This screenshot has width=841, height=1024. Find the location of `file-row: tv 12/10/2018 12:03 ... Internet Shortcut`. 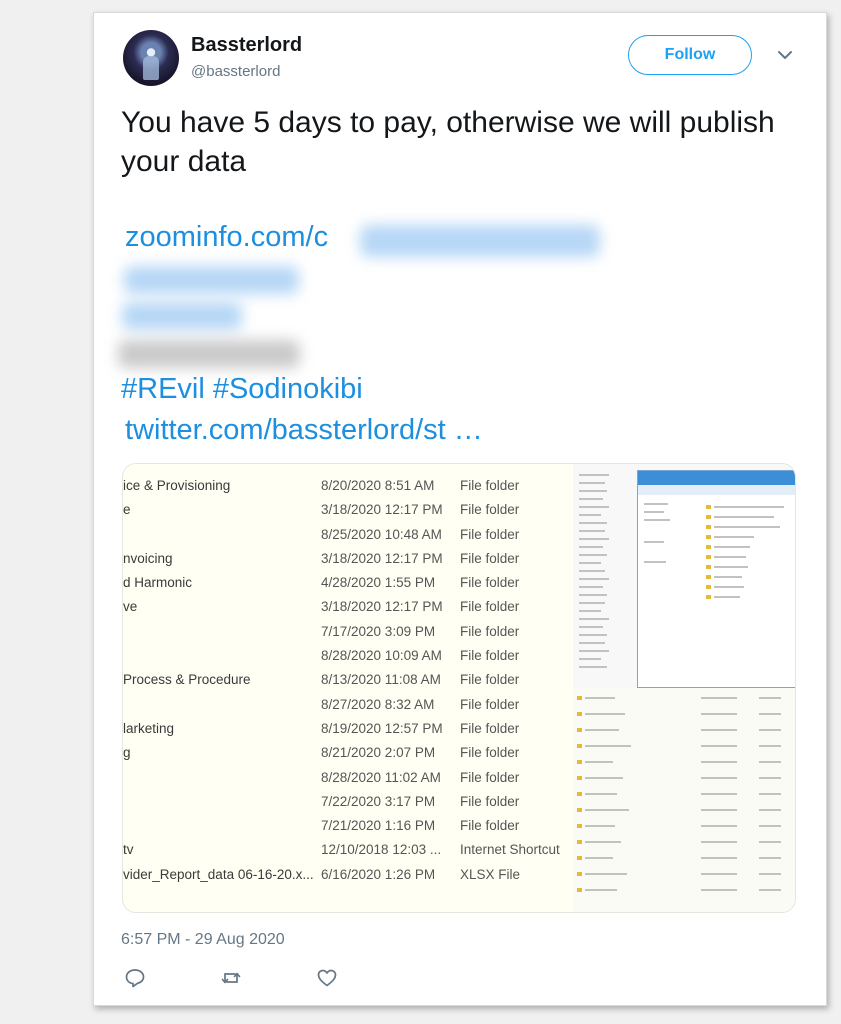

file-row: tv 12/10/2018 12:03 ... Internet Shortcut is located at coordinates (348, 851).